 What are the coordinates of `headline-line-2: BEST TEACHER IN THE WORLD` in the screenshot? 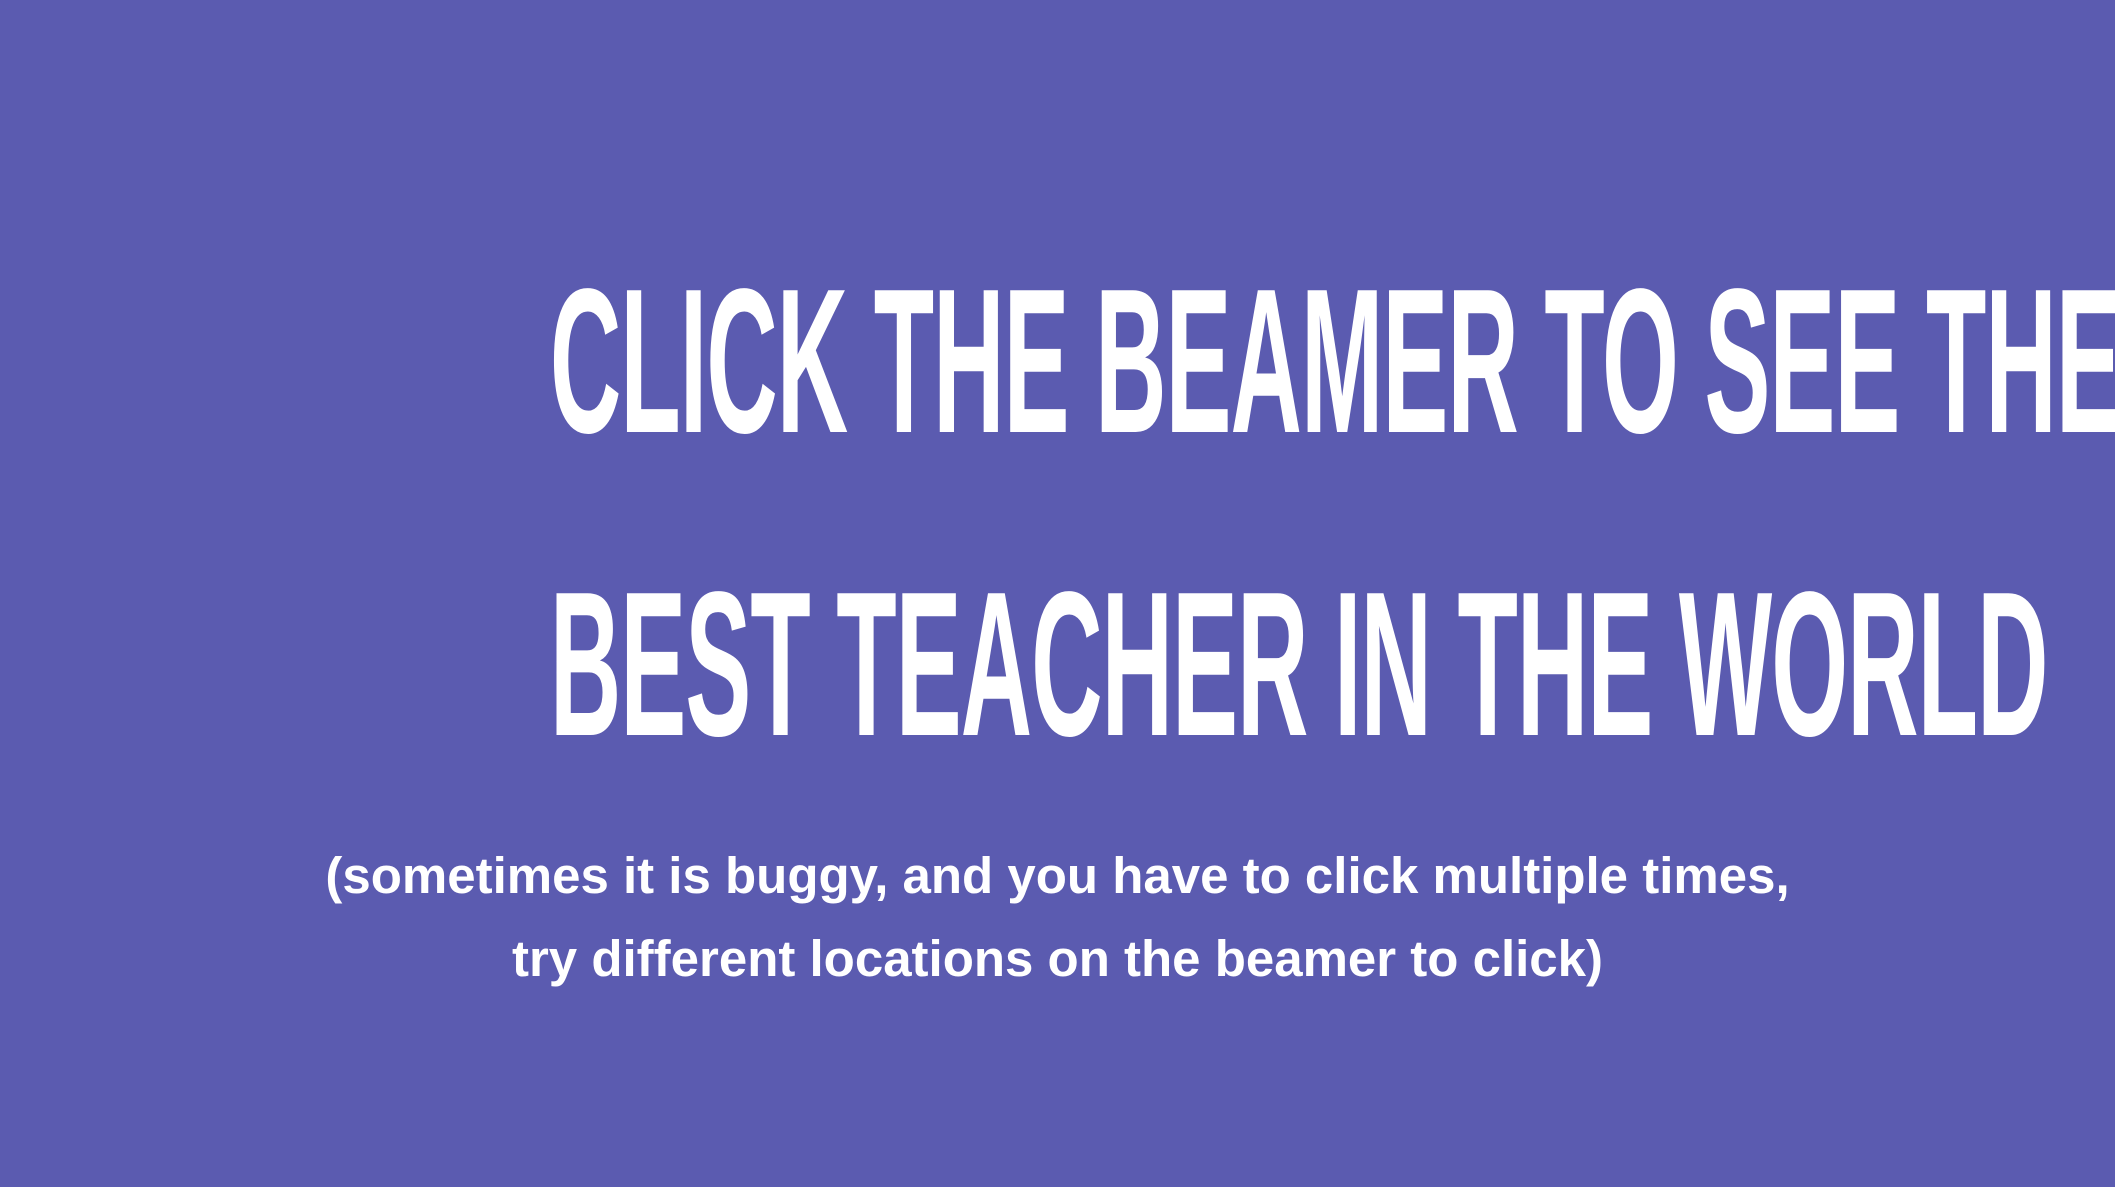 It's located at (1299, 664).